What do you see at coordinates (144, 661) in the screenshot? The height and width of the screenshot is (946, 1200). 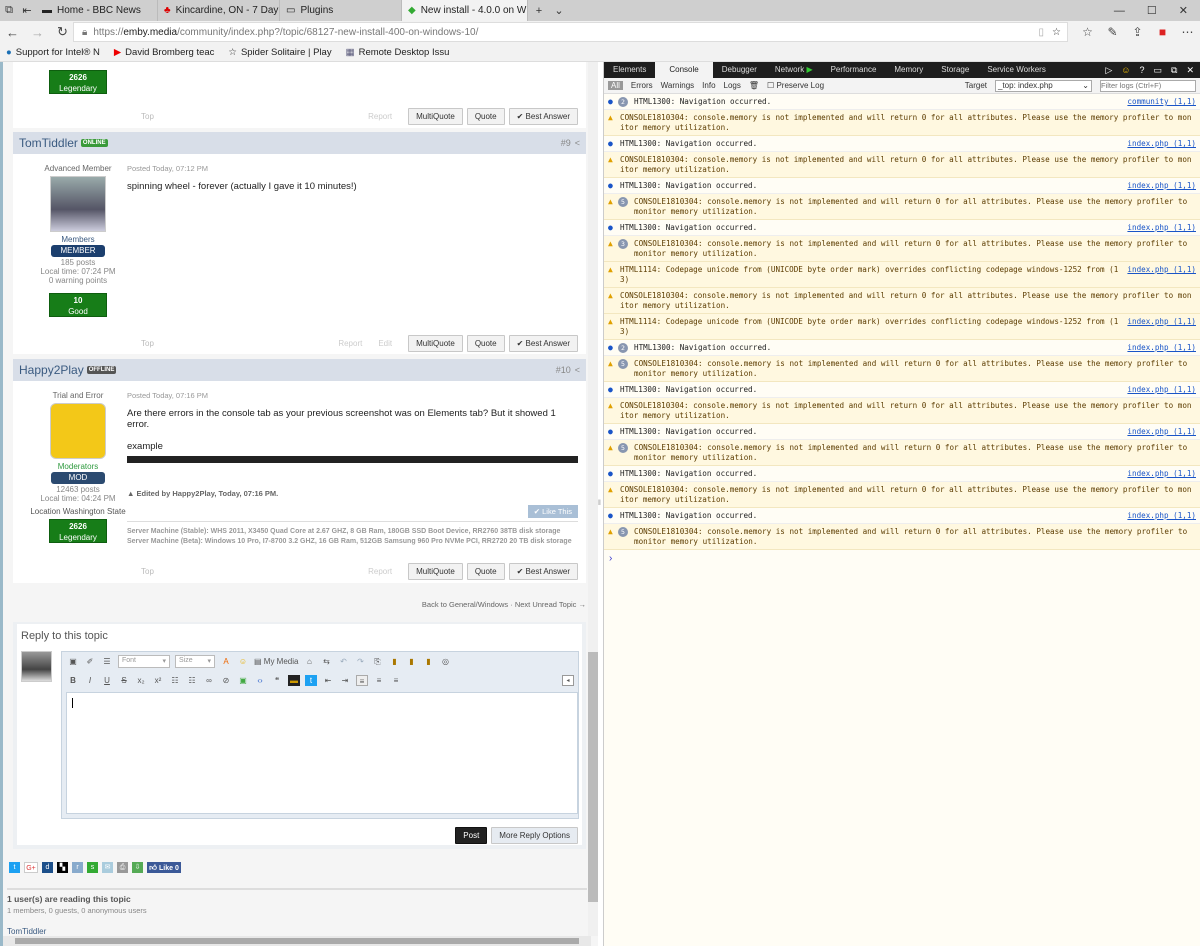 I see `font-select: Font ▾` at bounding box center [144, 661].